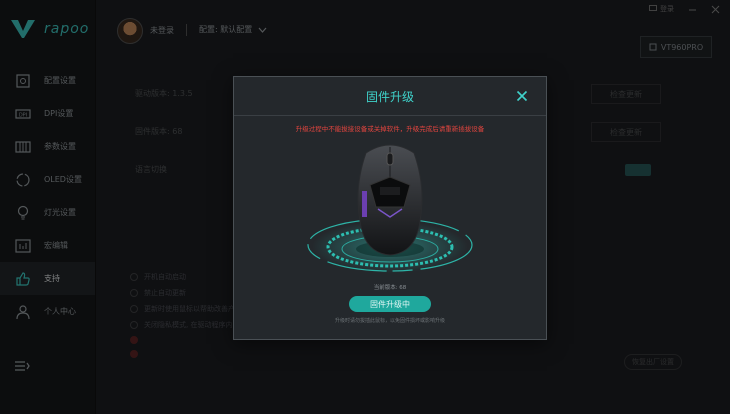 This screenshot has width=730, height=414. I want to click on current-firmware-version: 当前版本: 68, so click(390, 288).